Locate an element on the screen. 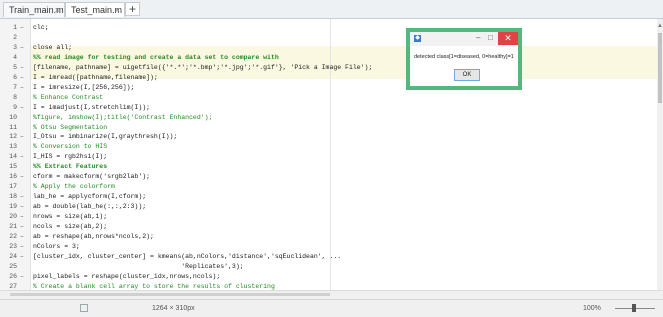  app-icon: ◆ is located at coordinates (417, 38).